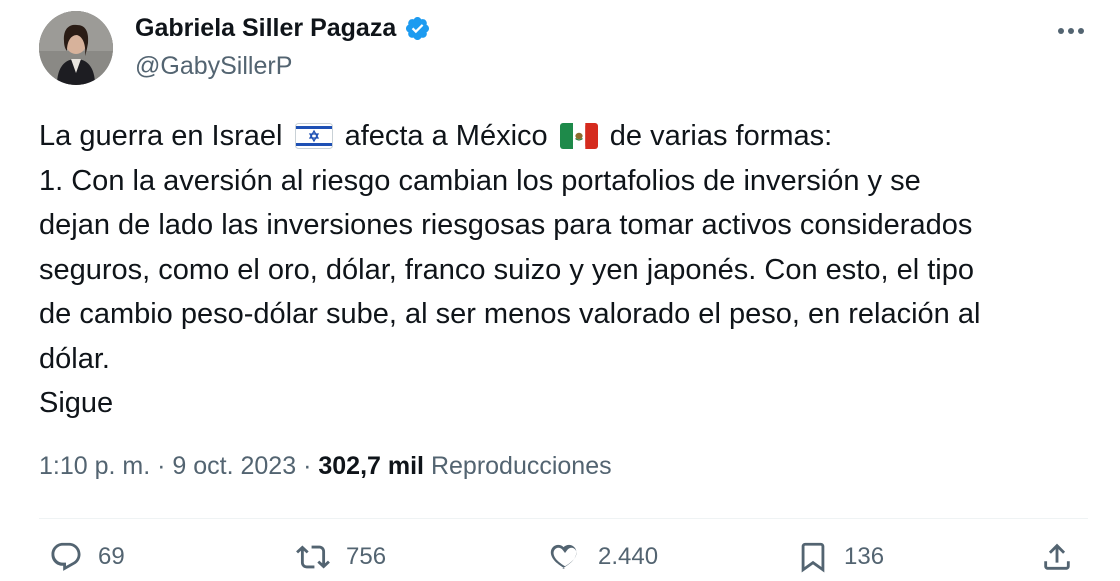  I want to click on israel-flag-emoji, so click(313, 136).